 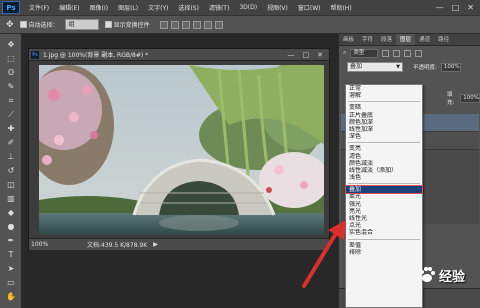 I want to click on blend-option-lighten: 变亮, so click(x=384, y=148).